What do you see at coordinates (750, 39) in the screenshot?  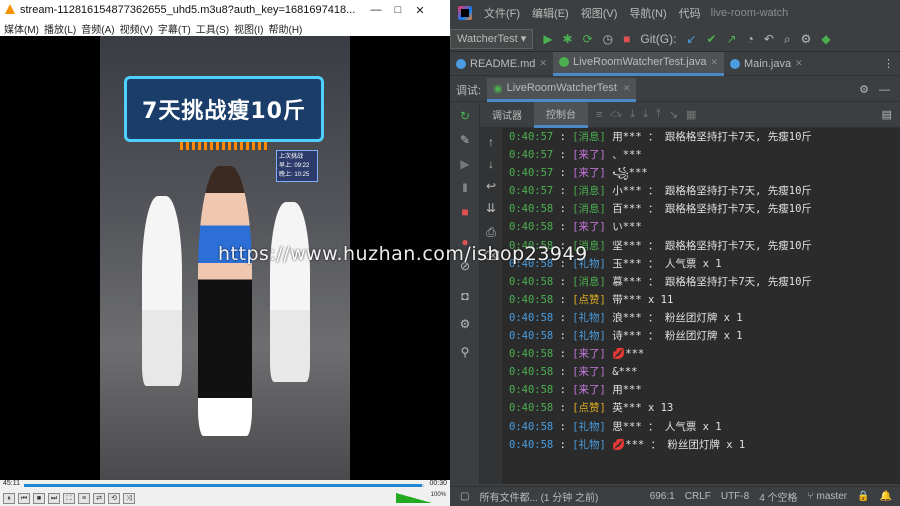 I see `history-icon: ◔` at bounding box center [750, 39].